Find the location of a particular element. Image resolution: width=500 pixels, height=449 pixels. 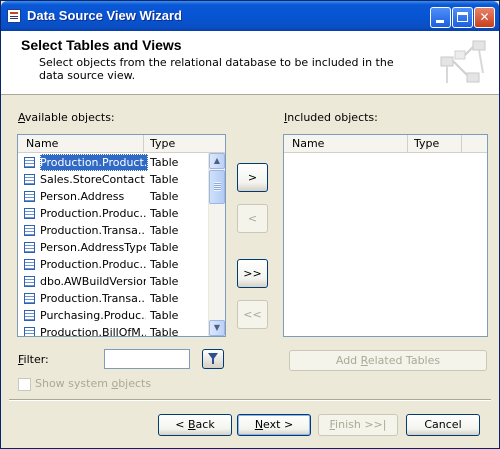

table-row: Sales.StoreContact Table is located at coordinates (114, 179).